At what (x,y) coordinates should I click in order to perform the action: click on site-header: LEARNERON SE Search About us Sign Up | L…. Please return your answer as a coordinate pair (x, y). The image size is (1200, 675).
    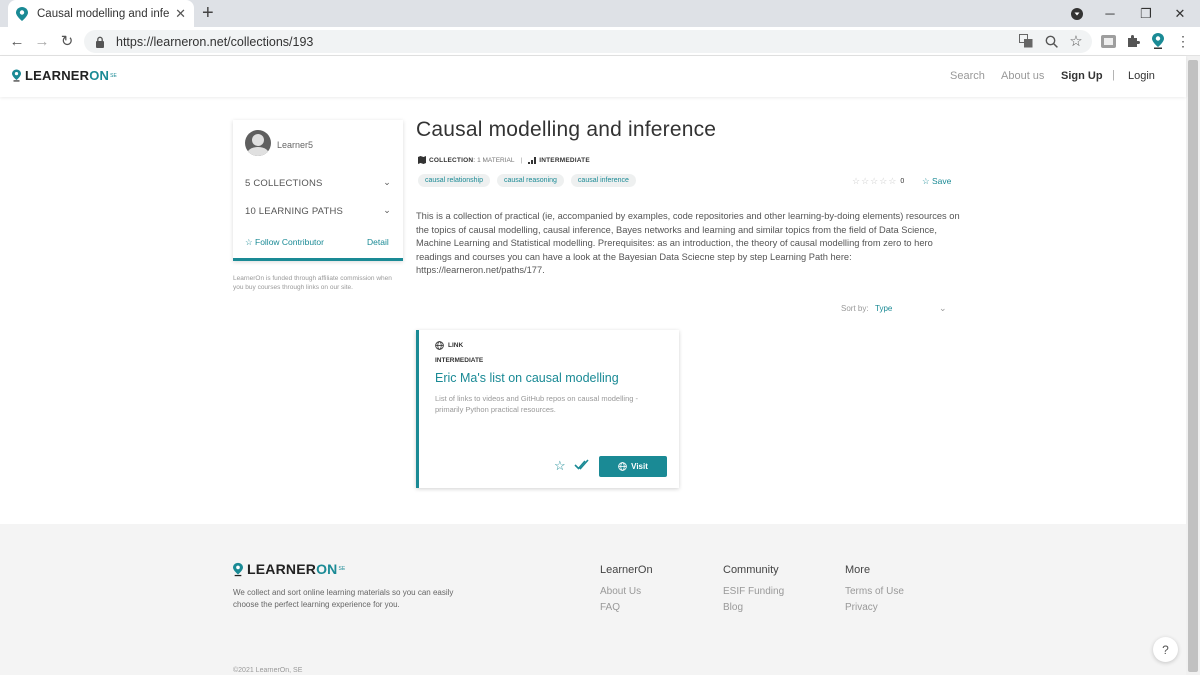
    Looking at the image, I should click on (593, 76).